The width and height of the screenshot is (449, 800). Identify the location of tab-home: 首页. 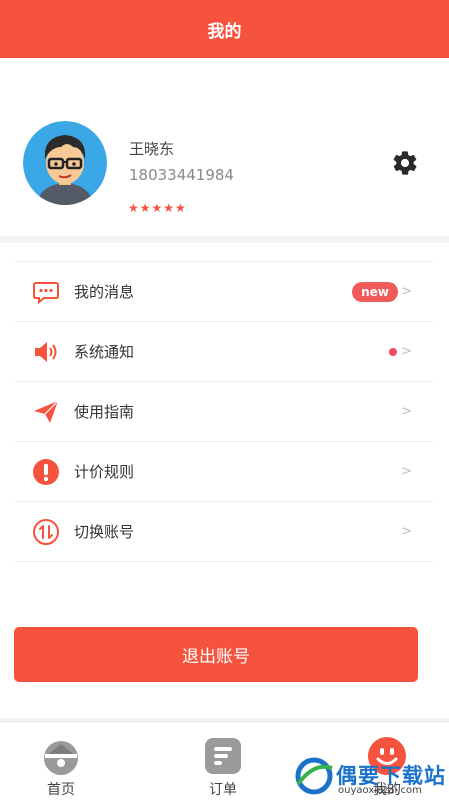
(61, 761).